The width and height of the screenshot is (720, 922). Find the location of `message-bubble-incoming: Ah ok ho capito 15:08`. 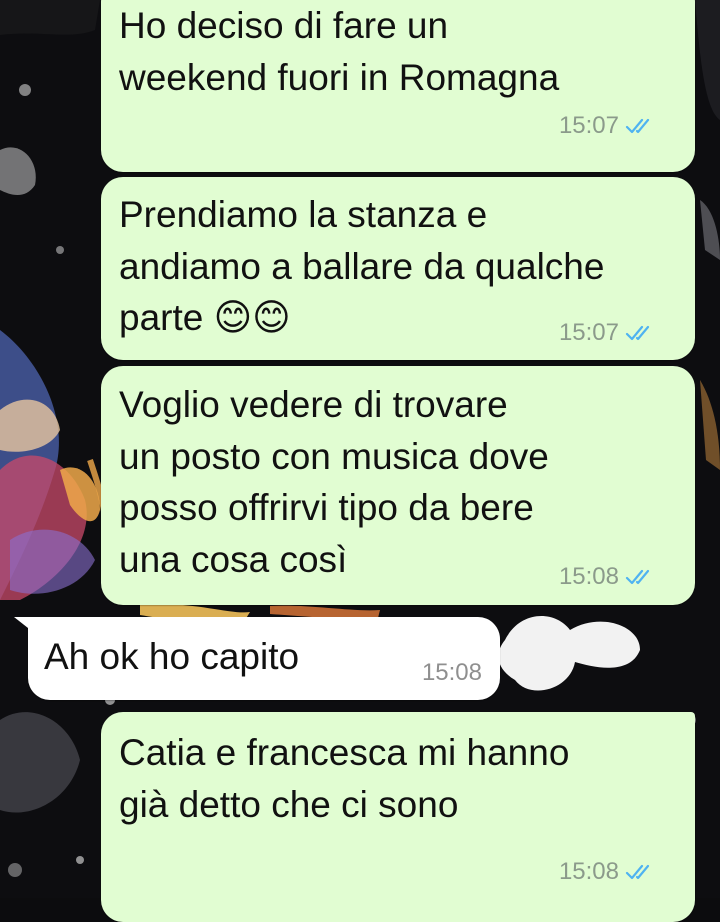

message-bubble-incoming: Ah ok ho capito 15:08 is located at coordinates (257, 658).